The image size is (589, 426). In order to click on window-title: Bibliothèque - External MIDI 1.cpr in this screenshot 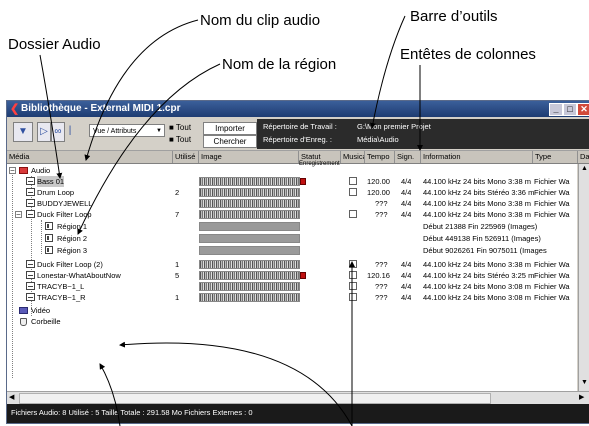, I will do `click(101, 108)`.